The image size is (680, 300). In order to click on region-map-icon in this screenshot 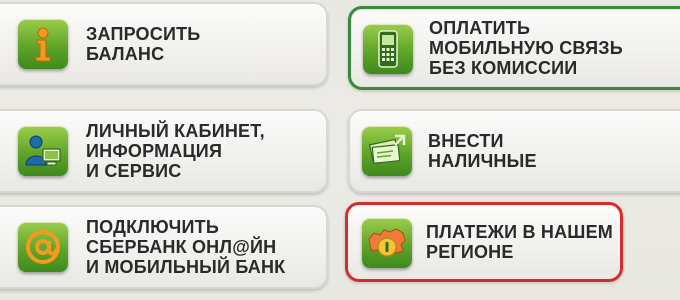, I will do `click(387, 243)`.